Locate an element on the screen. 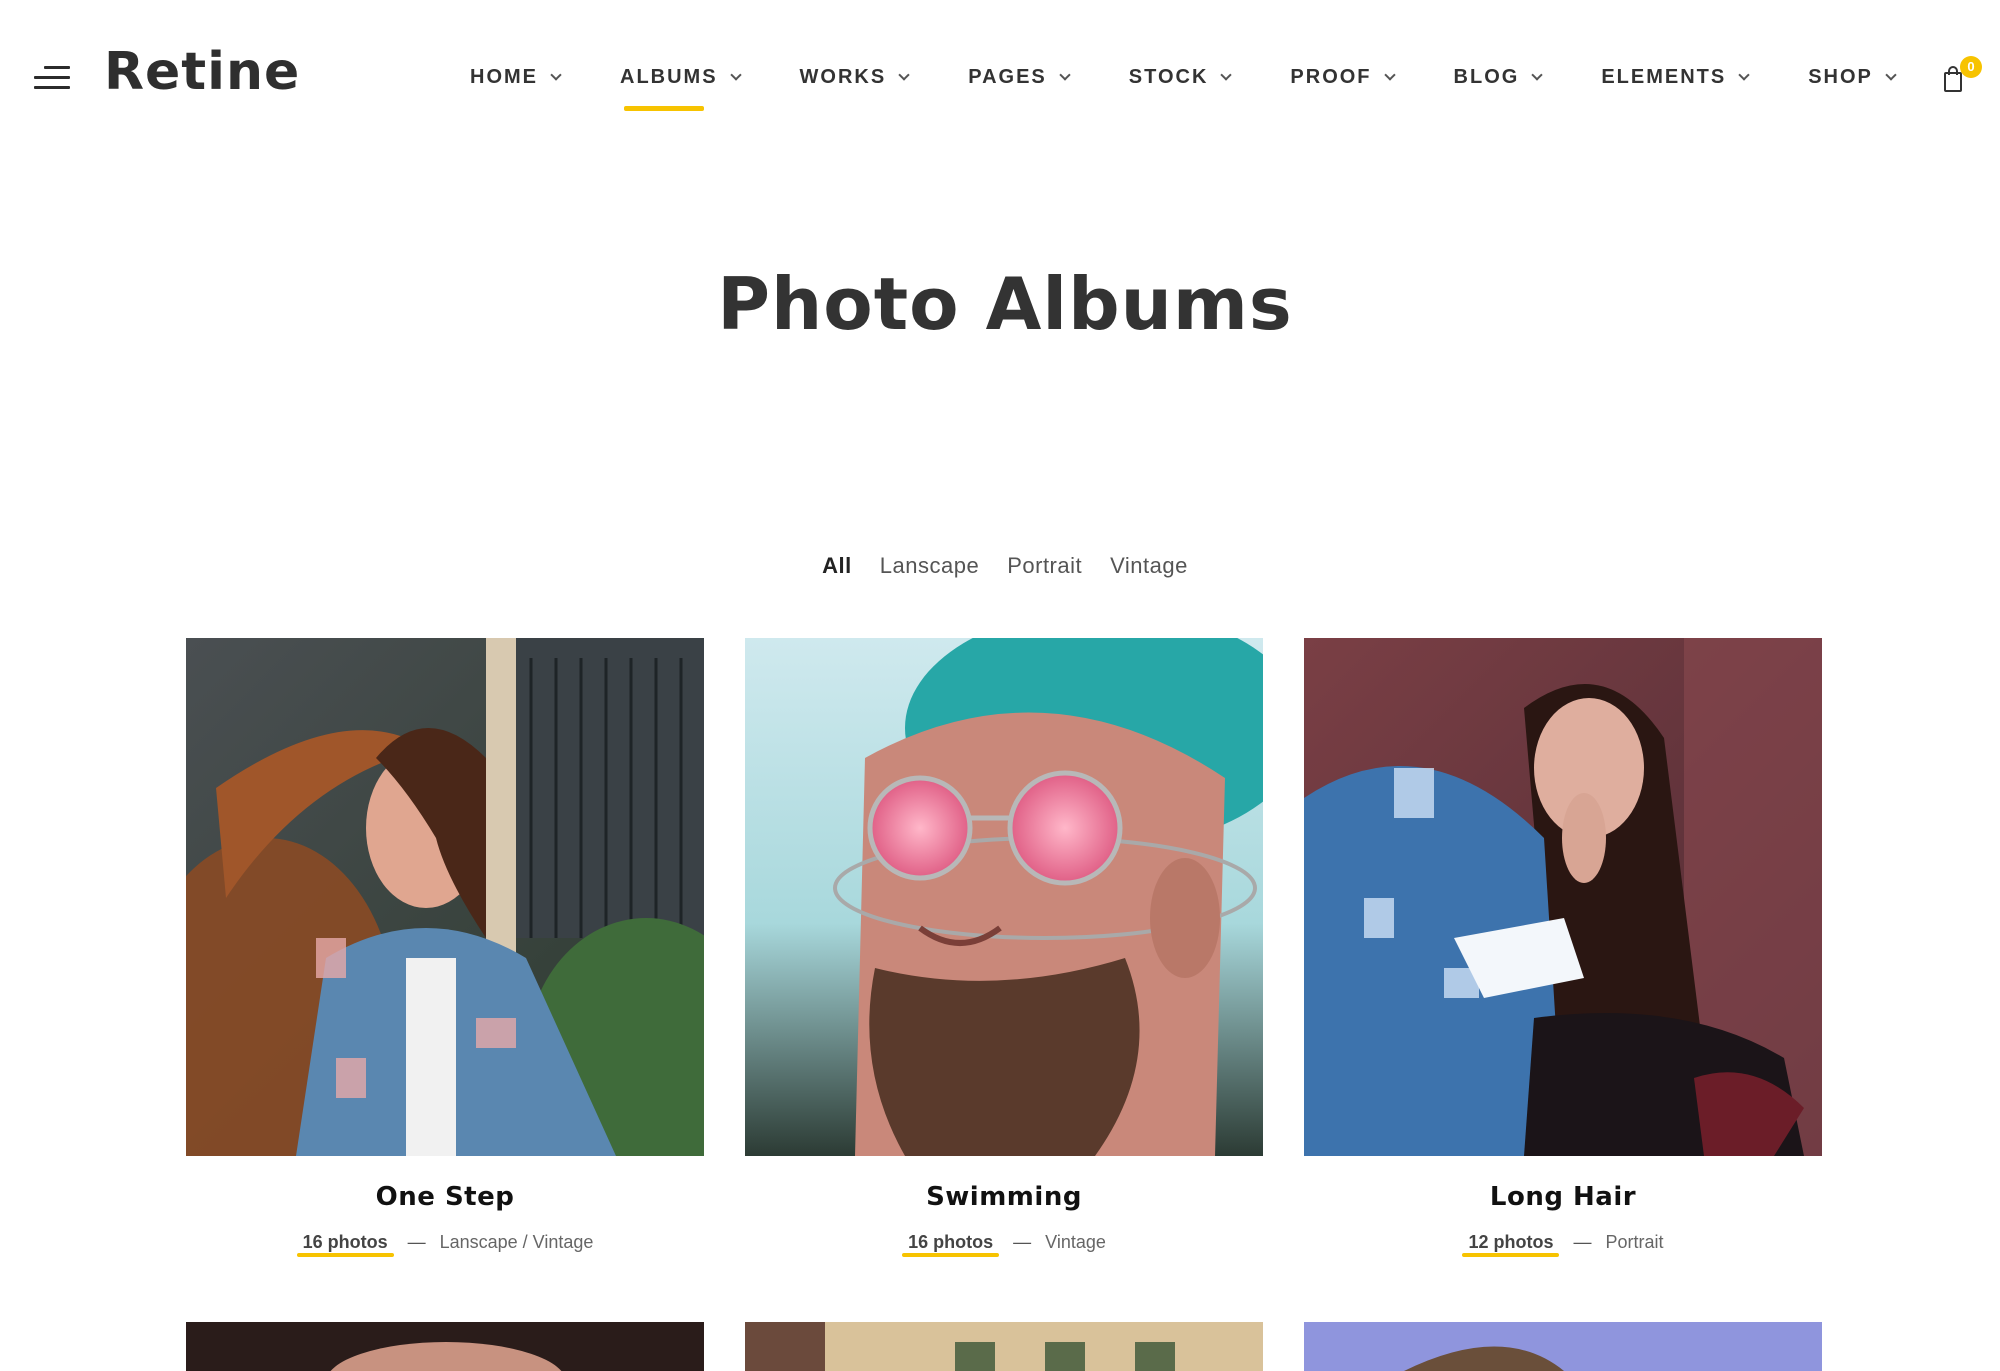 The image size is (2000, 1371). nav-item-label: ALBUMS is located at coordinates (669, 76).